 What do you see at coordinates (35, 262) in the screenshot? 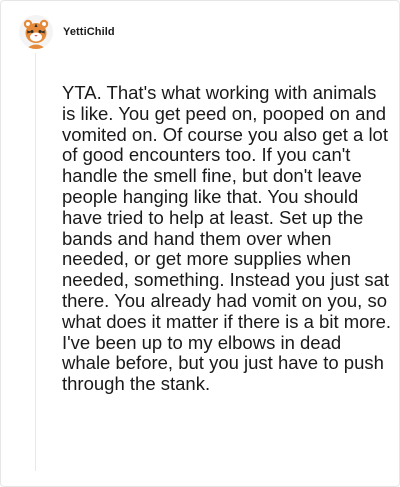
I see `thread-line` at bounding box center [35, 262].